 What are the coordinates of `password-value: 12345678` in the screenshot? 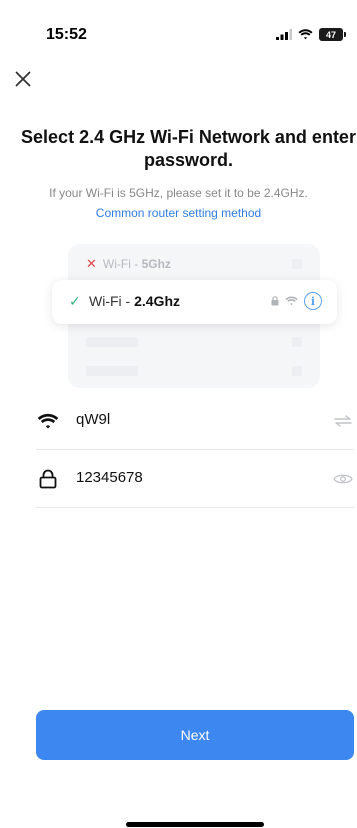 It's located at (109, 478).